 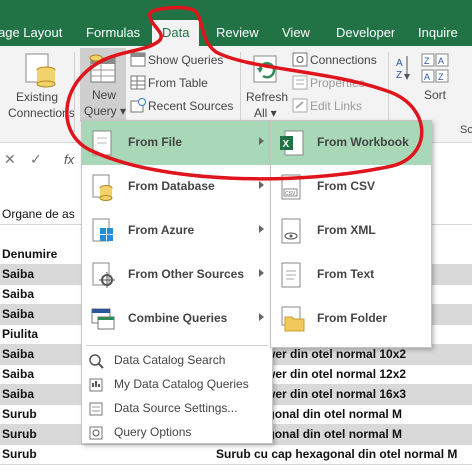 What do you see at coordinates (403, 76) in the screenshot?
I see `sort-ascending-icon: A Z` at bounding box center [403, 76].